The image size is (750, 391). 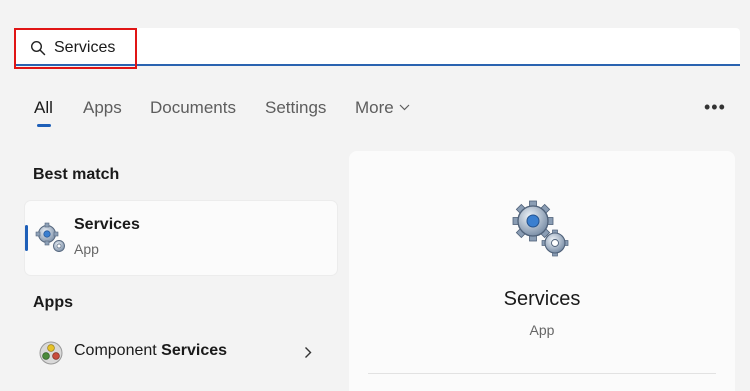 What do you see at coordinates (181, 238) in the screenshot?
I see `best-match-result` at bounding box center [181, 238].